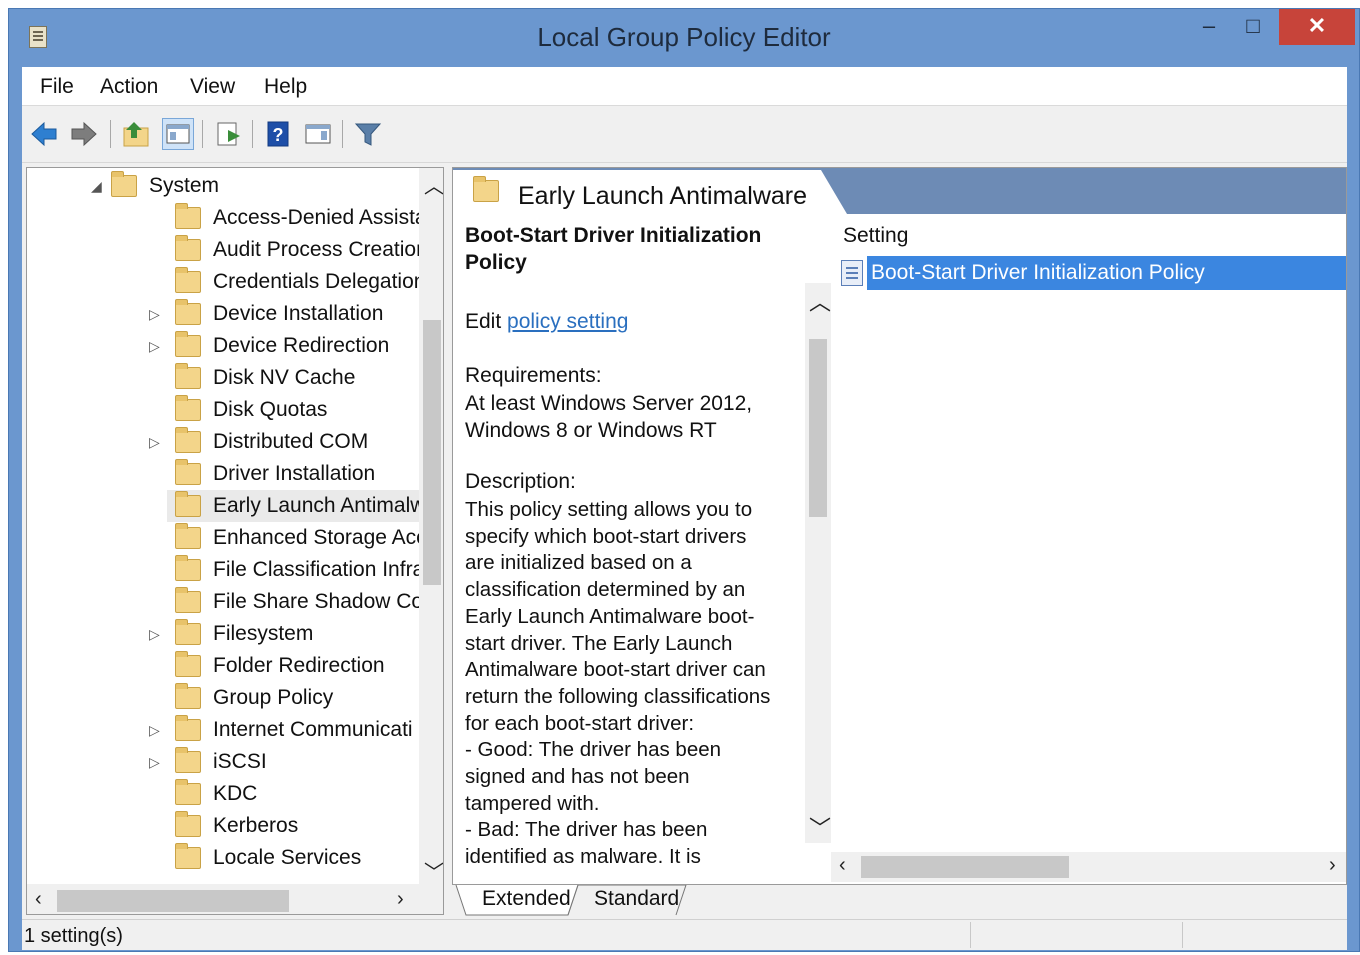 This screenshot has height=955, width=1360. I want to click on tree-item-label: Filesystem, so click(263, 633).